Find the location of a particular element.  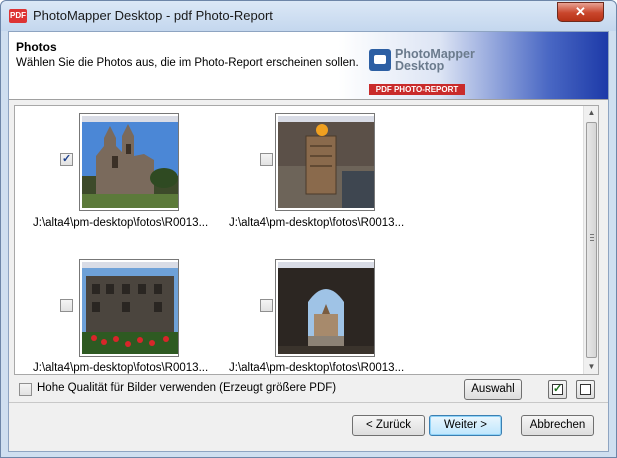

page-title: Photos is located at coordinates (36, 47).